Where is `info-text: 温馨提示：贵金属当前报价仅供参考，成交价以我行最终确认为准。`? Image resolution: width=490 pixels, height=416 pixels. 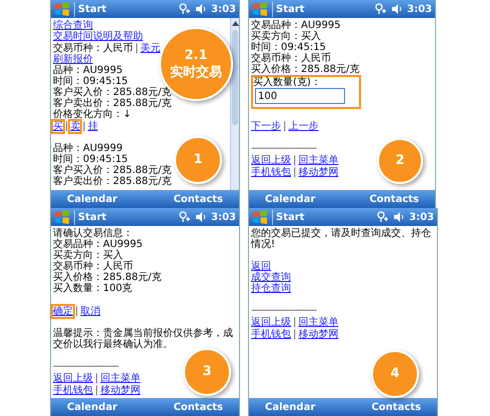 info-text: 温馨提示：贵金属当前报价仅供参考，成交价以我行最终确认为准。 is located at coordinates (143, 339).